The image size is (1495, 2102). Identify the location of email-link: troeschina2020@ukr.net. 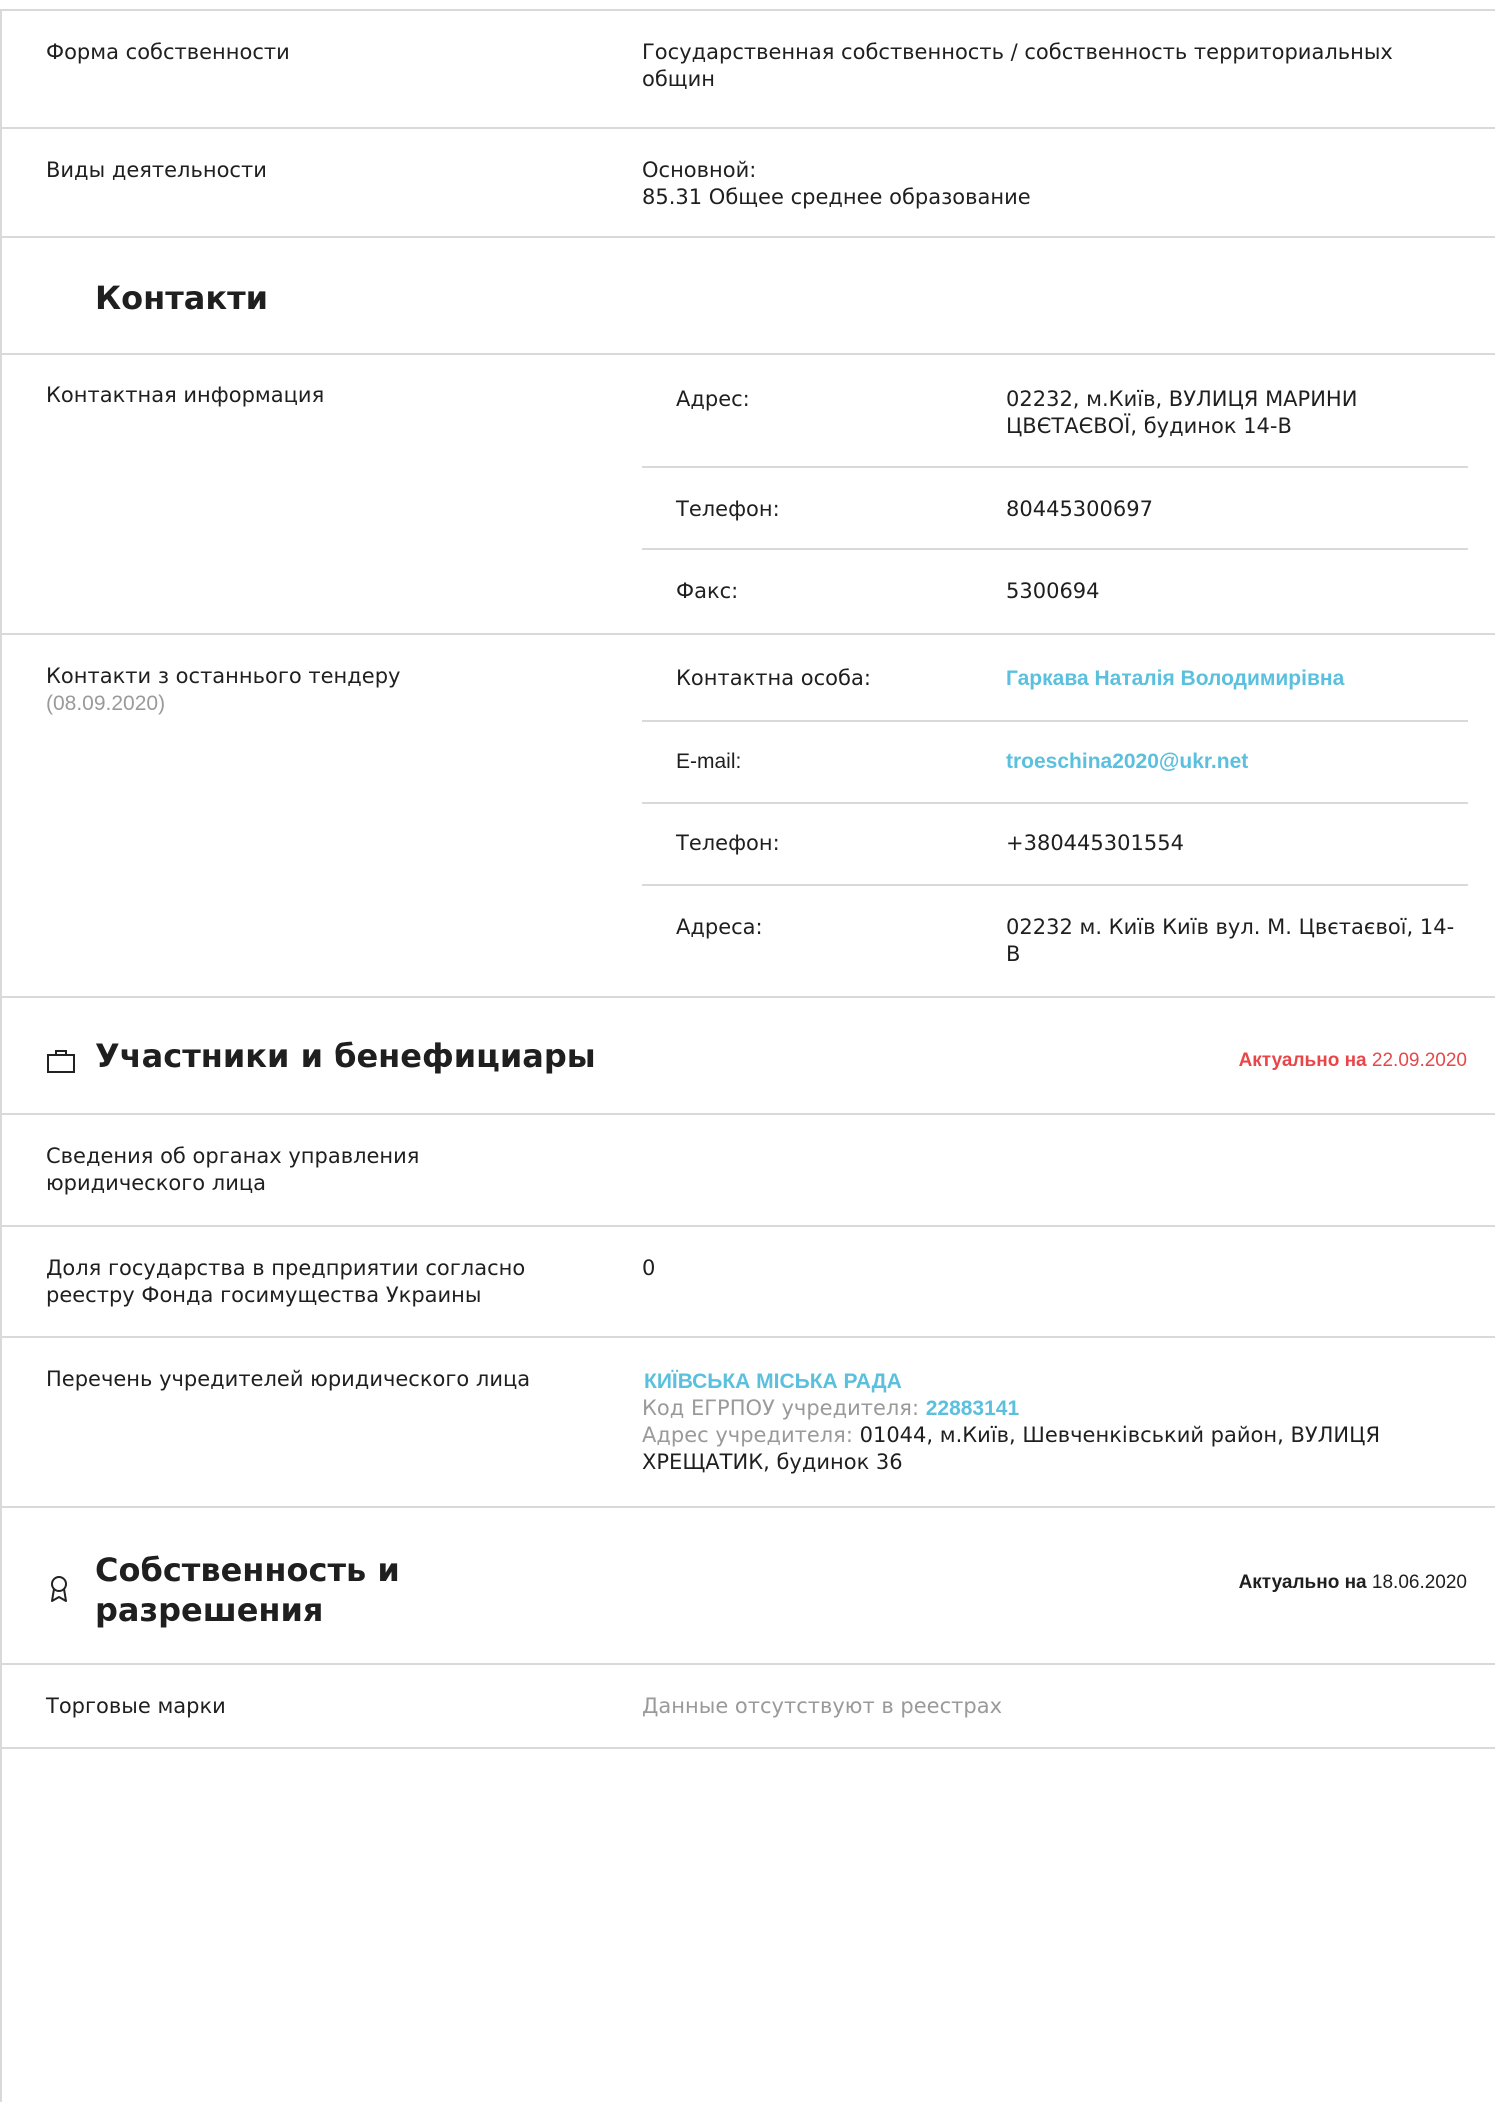
(1127, 761).